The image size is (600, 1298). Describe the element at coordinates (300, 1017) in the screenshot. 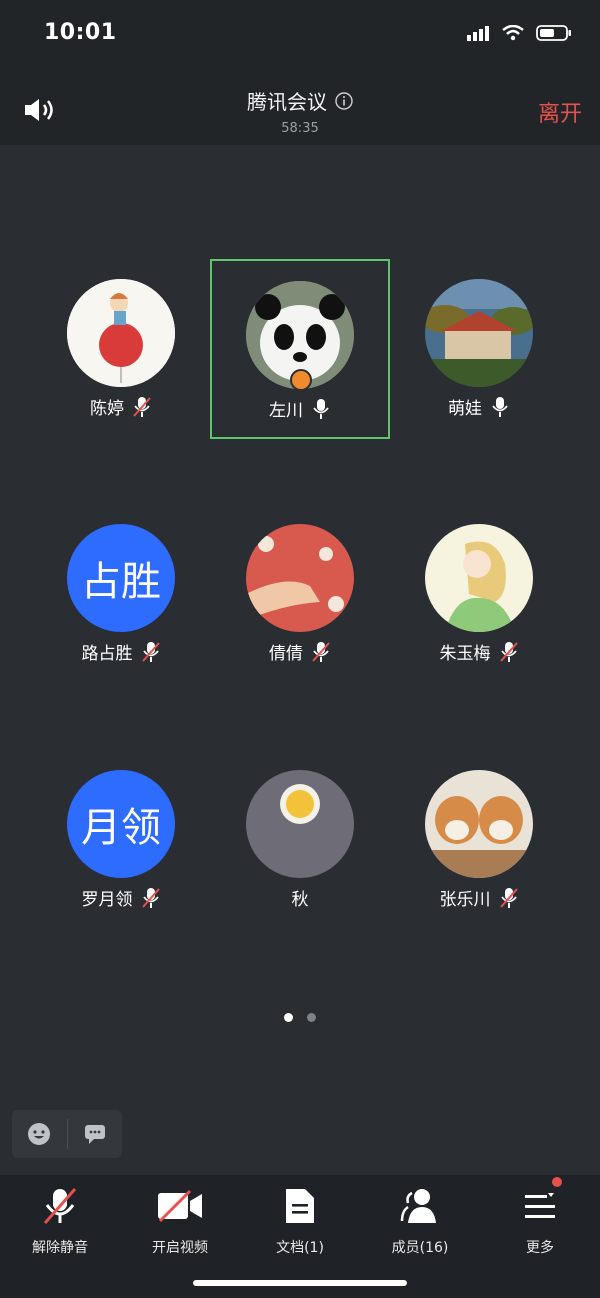

I see `page-indicator` at that location.